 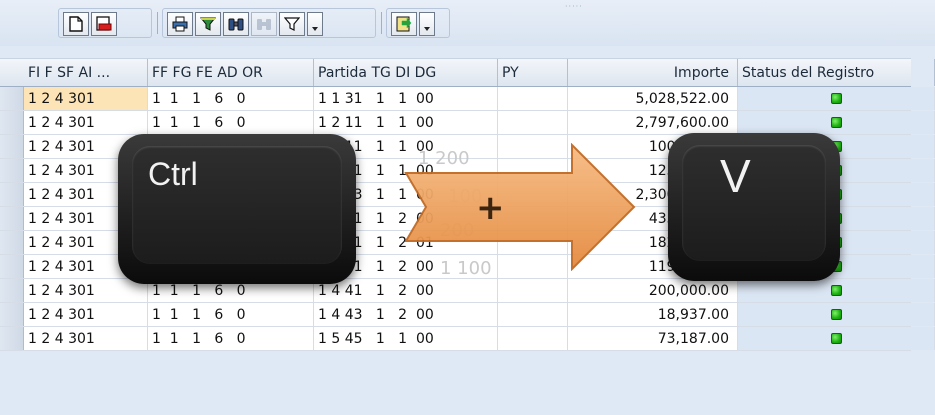 What do you see at coordinates (427, 24) in the screenshot?
I see `export-dropdown-button` at bounding box center [427, 24].